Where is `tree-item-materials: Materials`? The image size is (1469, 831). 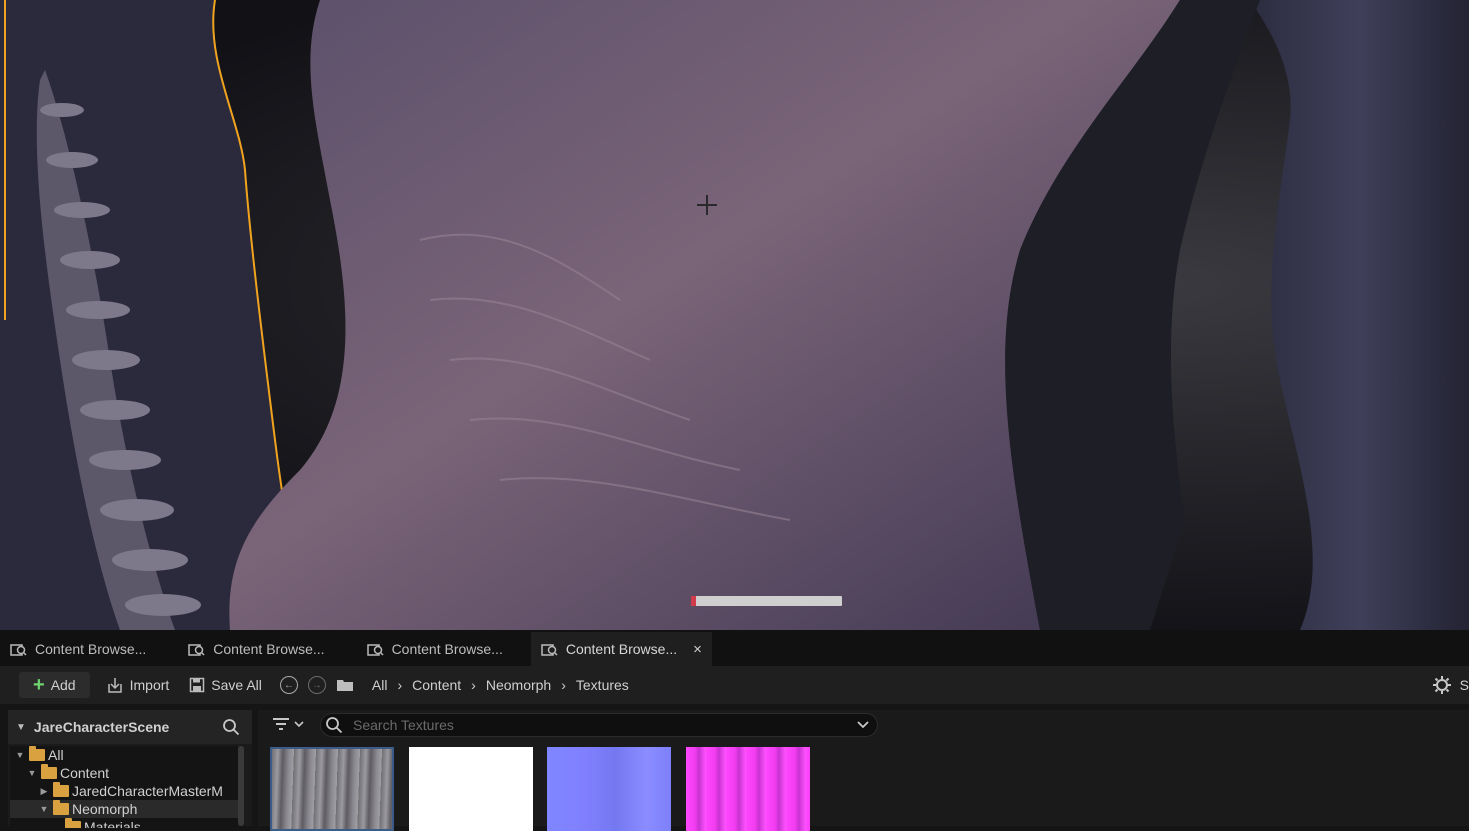
tree-item-materials: Materials is located at coordinates (124, 823).